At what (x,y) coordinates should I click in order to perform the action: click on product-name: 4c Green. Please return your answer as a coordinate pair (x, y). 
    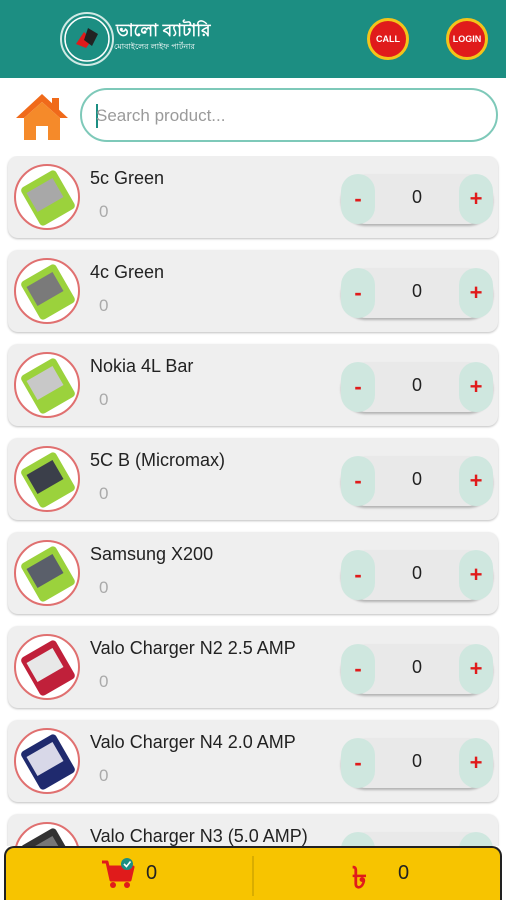
    Looking at the image, I should click on (127, 272).